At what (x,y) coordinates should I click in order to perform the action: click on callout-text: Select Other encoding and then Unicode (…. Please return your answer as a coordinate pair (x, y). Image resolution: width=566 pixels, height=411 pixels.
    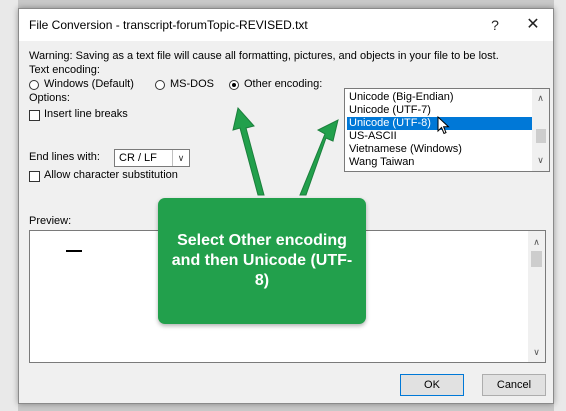
    Looking at the image, I should click on (262, 260).